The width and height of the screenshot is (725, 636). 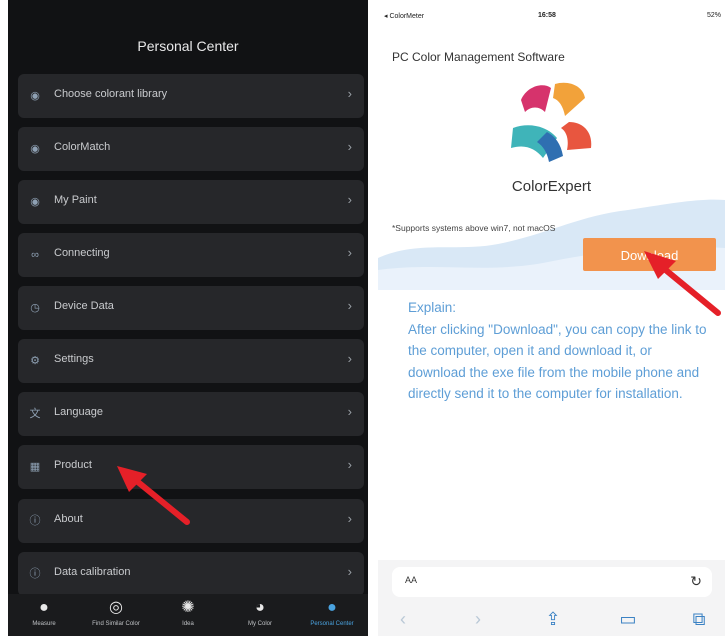 What do you see at coordinates (35, 414) in the screenshot?
I see `translate-icon: 文` at bounding box center [35, 414].